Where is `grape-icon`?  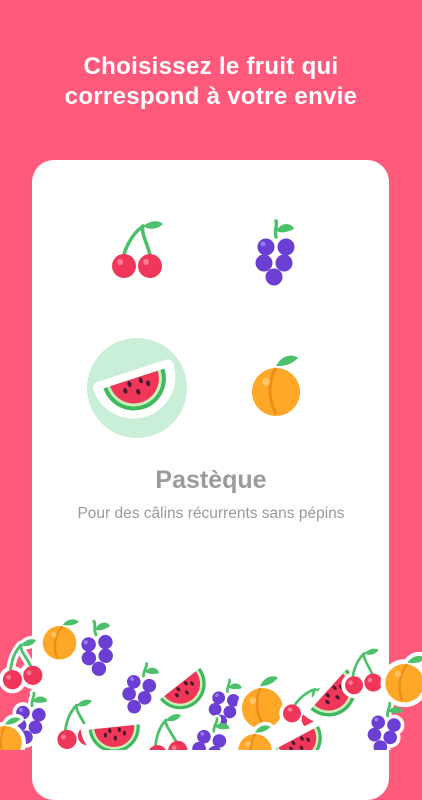
grape-icon is located at coordinates (276, 255).